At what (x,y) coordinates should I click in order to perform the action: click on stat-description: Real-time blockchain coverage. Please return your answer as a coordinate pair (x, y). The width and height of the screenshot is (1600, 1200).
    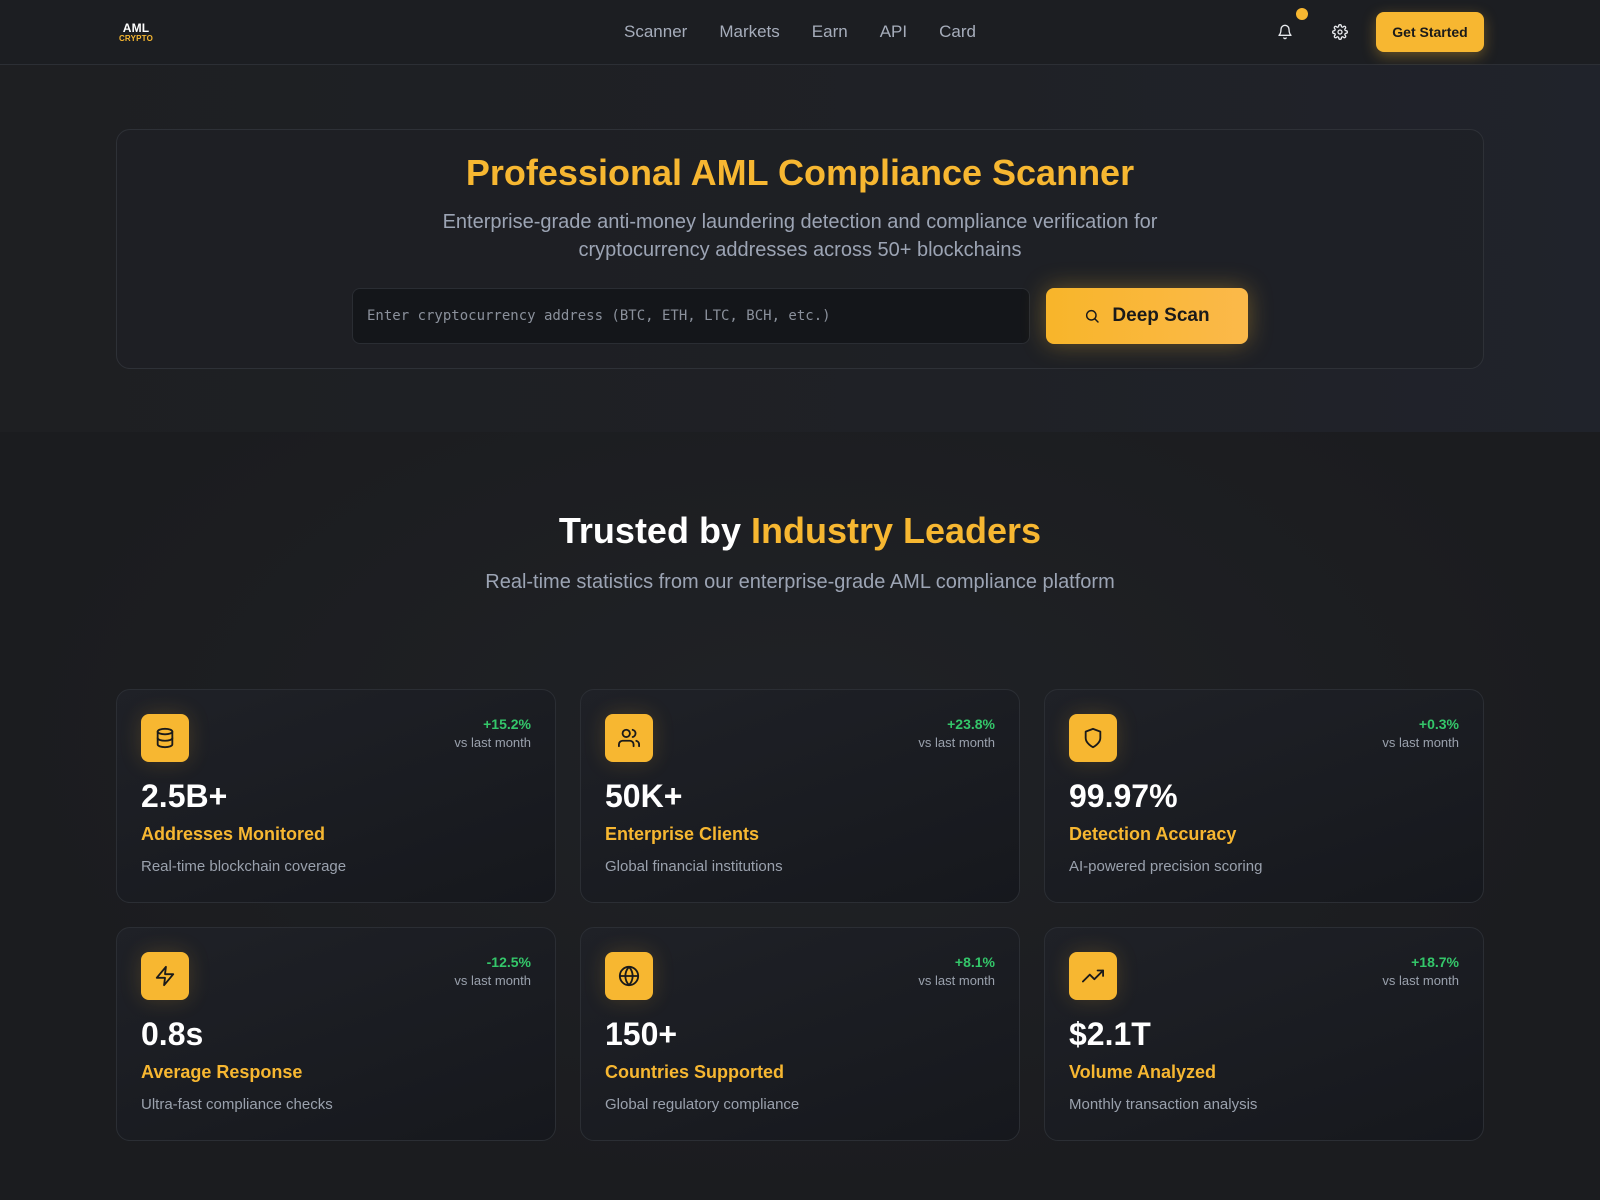
    Looking at the image, I should click on (244, 866).